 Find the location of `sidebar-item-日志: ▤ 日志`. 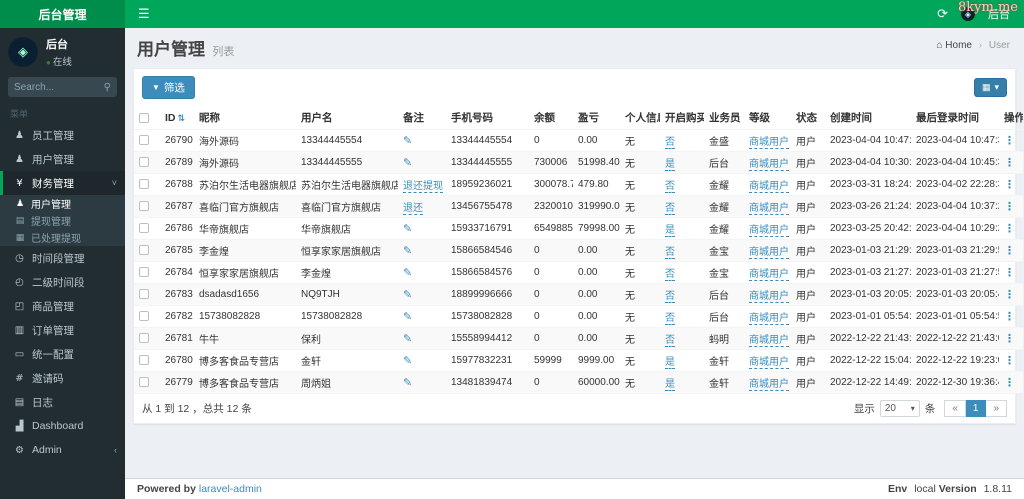

sidebar-item-日志: ▤ 日志 is located at coordinates (62, 402).